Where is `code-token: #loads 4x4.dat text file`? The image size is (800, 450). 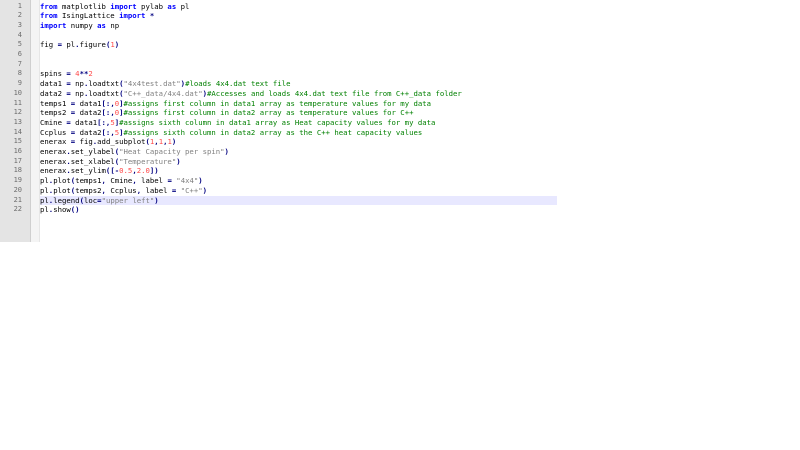 code-token: #loads 4x4.dat text file is located at coordinates (238, 84).